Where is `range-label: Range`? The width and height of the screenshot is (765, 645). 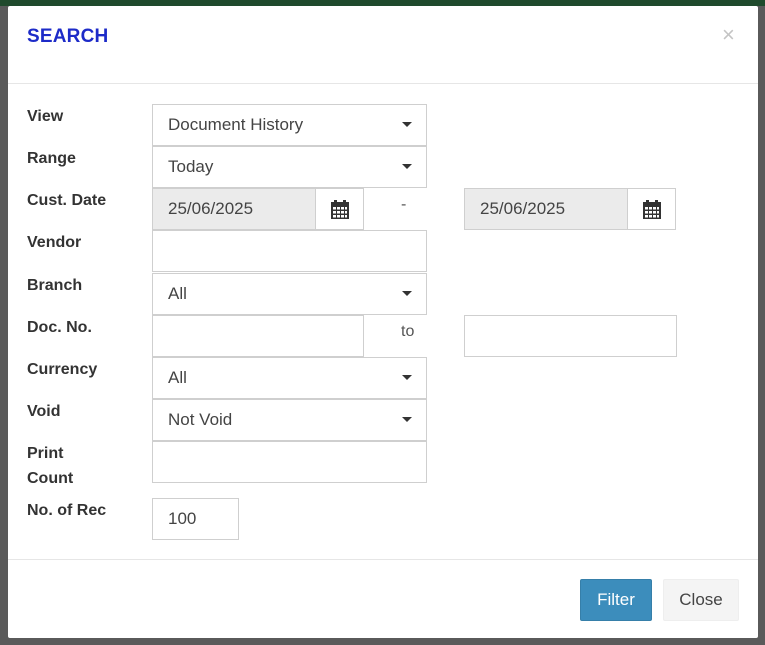
range-label: Range is located at coordinates (51, 158).